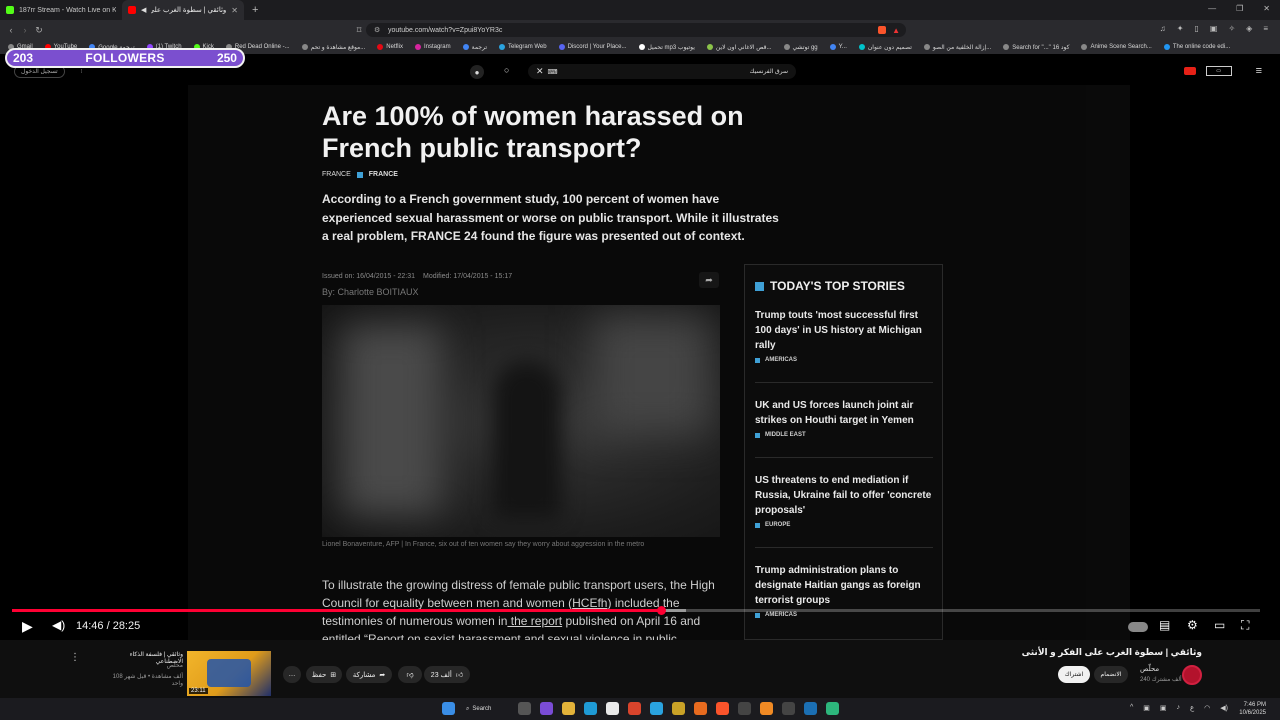 Image resolution: width=1280 pixels, height=720 pixels. I want to click on maximize-icon: ❐, so click(1239, 8).